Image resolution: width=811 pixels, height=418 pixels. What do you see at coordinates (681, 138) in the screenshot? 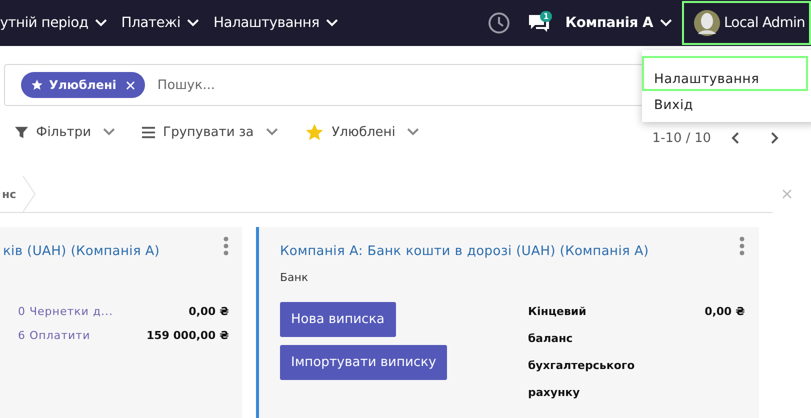
I see `pager-value: 1-10 / 10` at bounding box center [681, 138].